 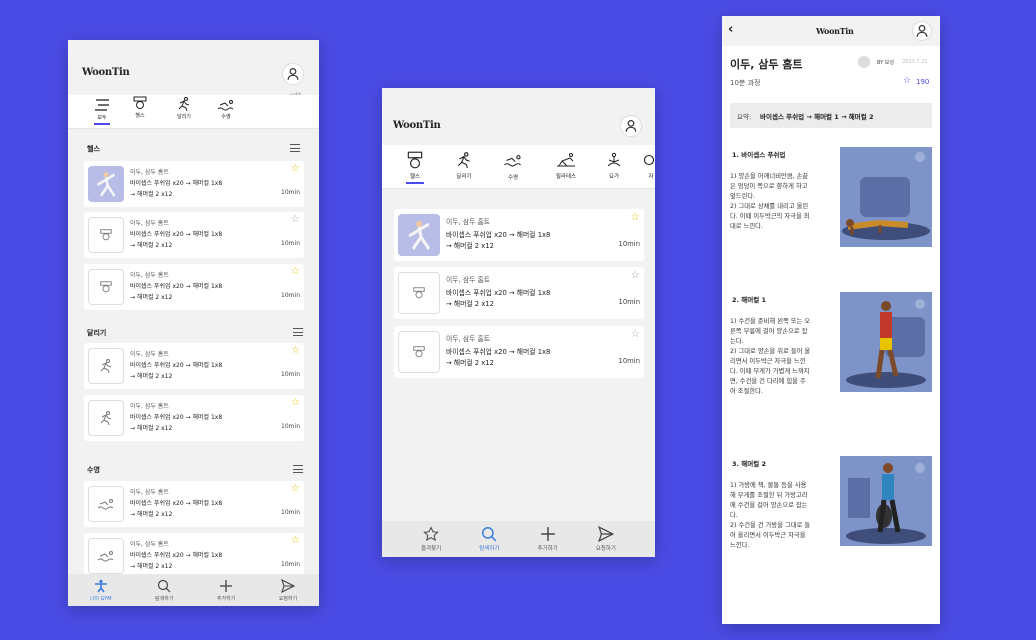 What do you see at coordinates (463, 160) in the screenshot?
I see `running-icon` at bounding box center [463, 160].